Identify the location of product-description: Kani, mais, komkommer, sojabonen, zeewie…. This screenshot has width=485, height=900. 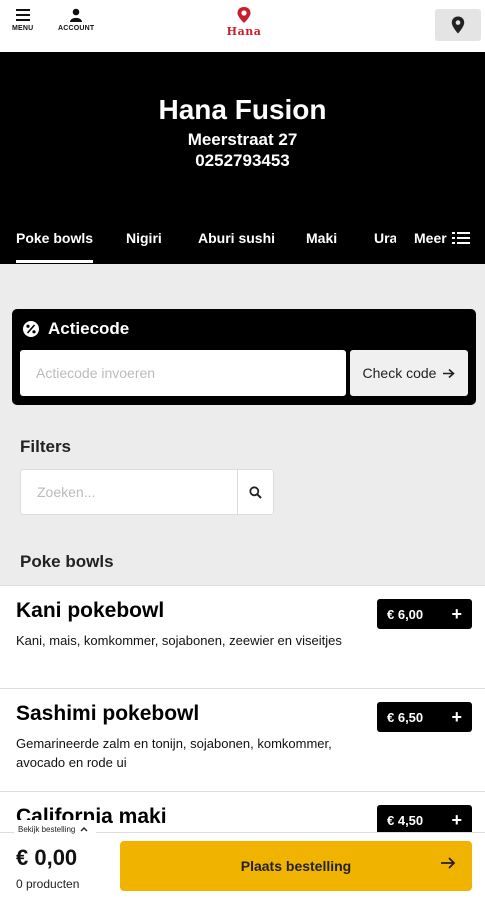
(179, 640).